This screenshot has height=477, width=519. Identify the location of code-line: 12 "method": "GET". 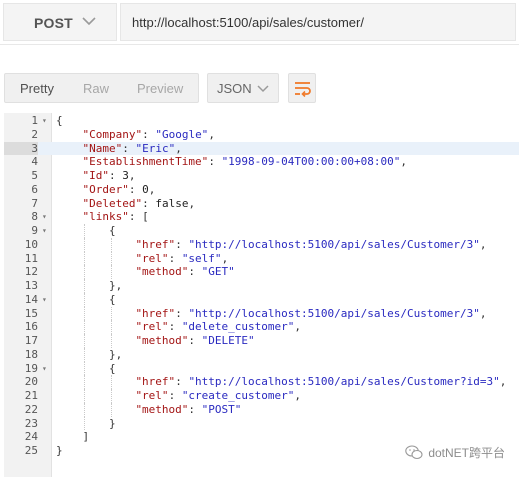
(261, 272).